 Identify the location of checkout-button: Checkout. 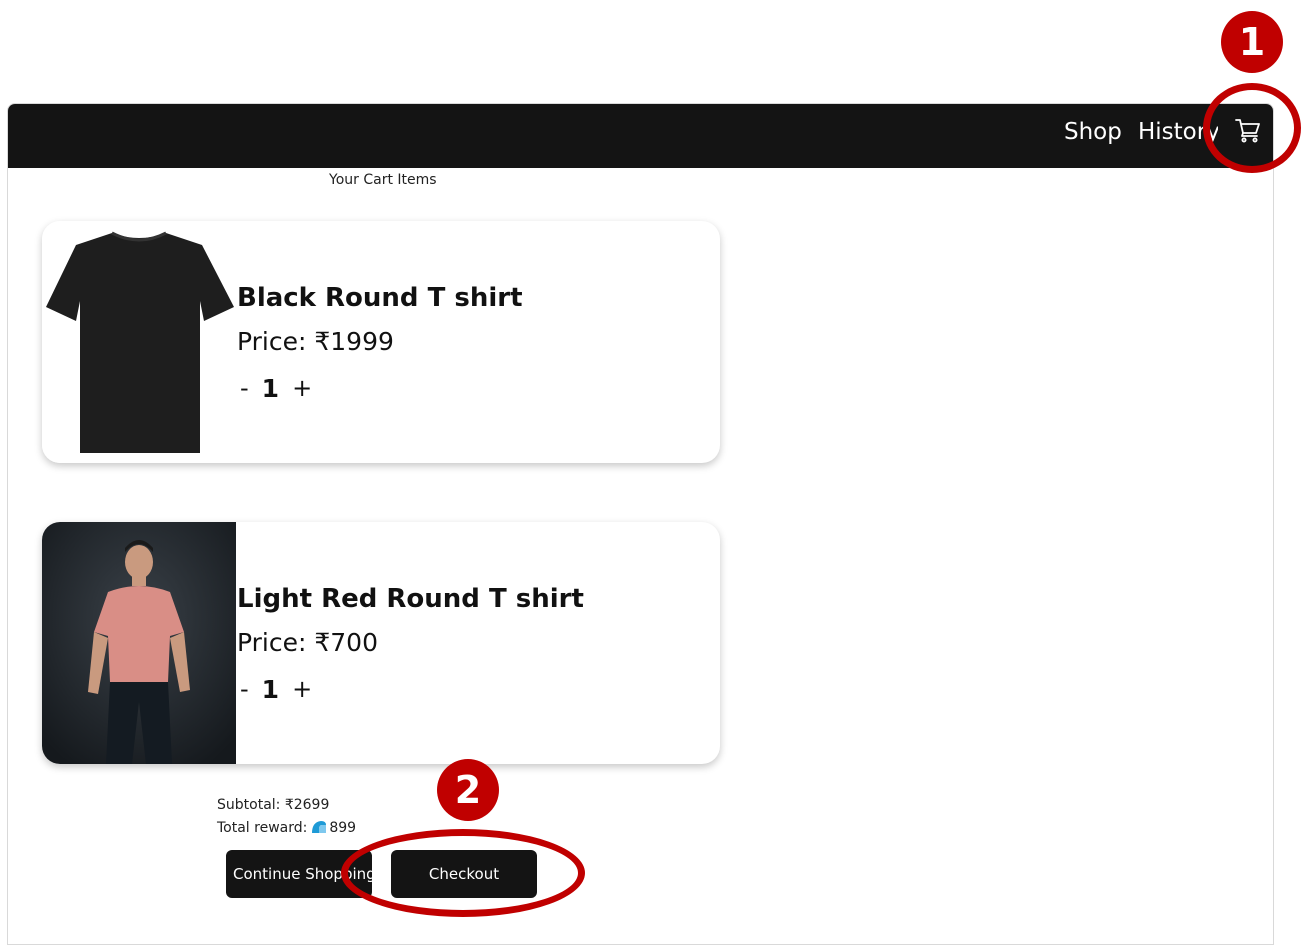
(464, 874).